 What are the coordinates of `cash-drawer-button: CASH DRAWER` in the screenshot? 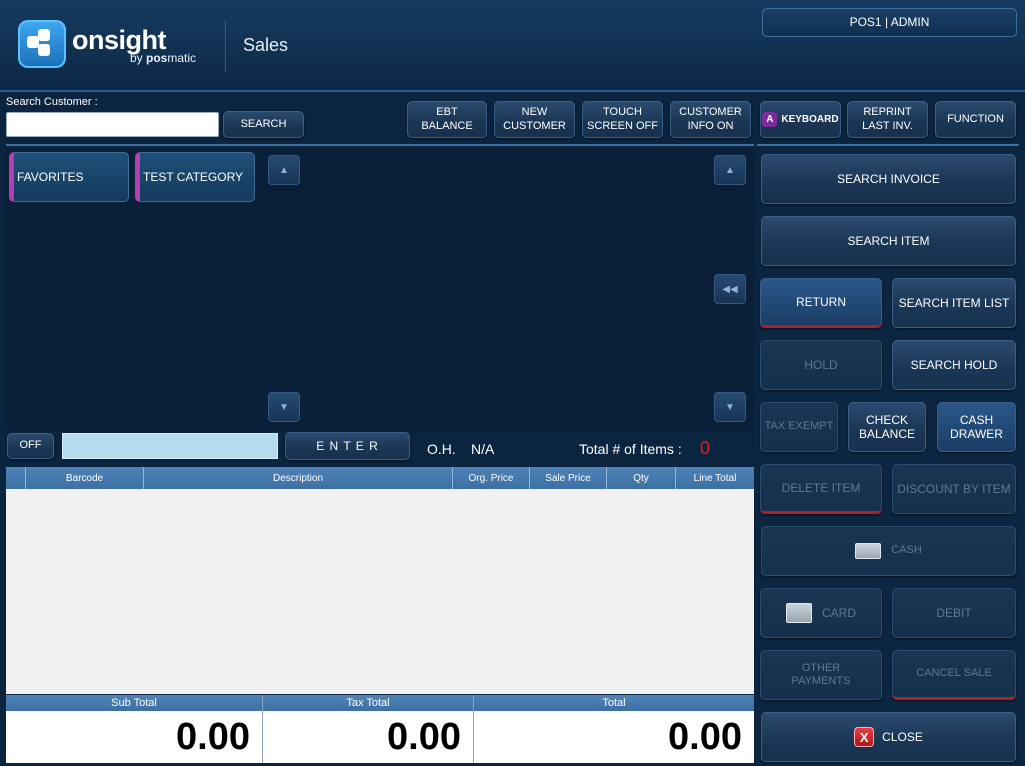 It's located at (976, 427).